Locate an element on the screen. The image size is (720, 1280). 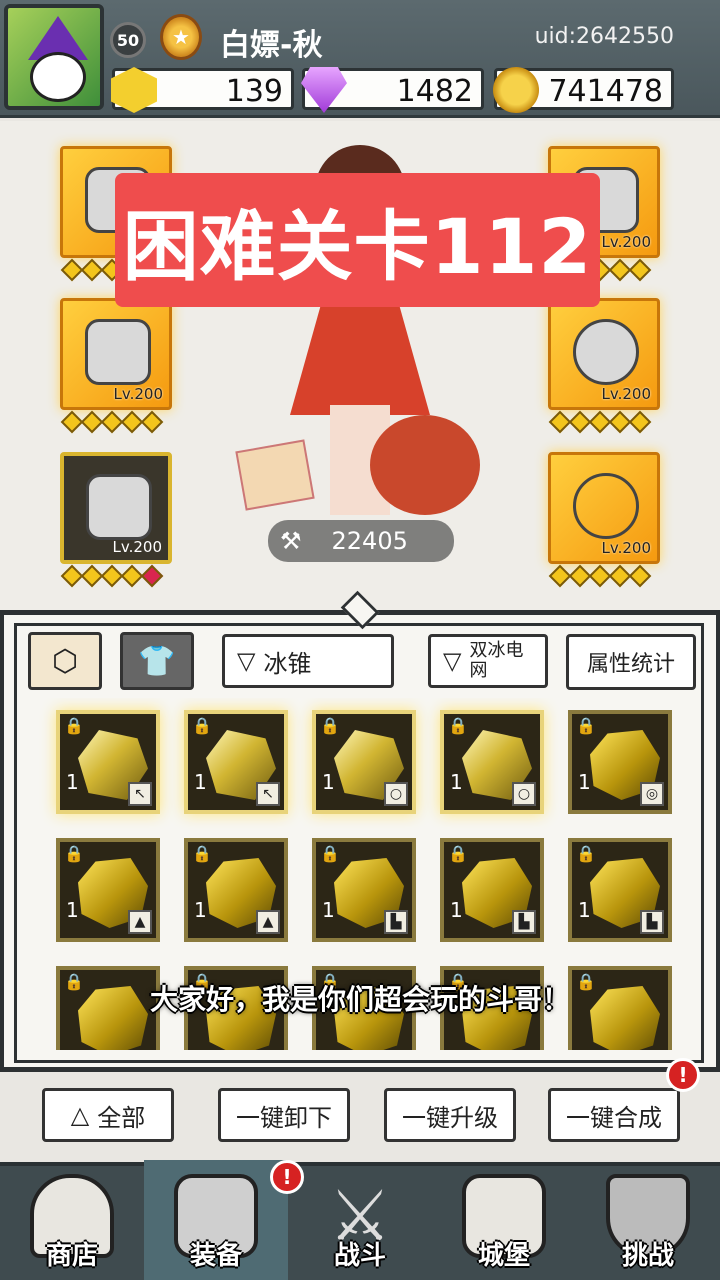
coin-icon is located at coordinates (516, 90).